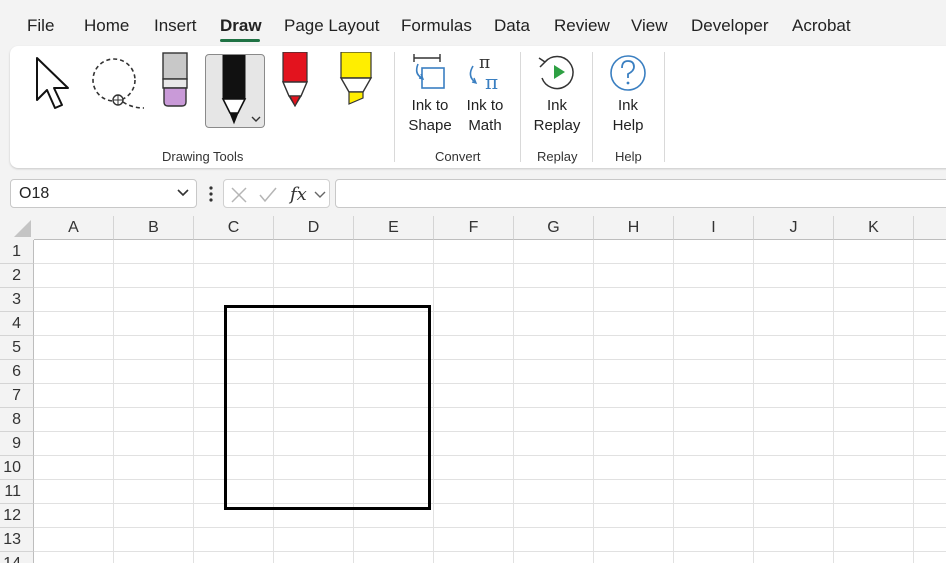  Describe the element at coordinates (211, 194) in the screenshot. I see `more-options-icon` at that location.